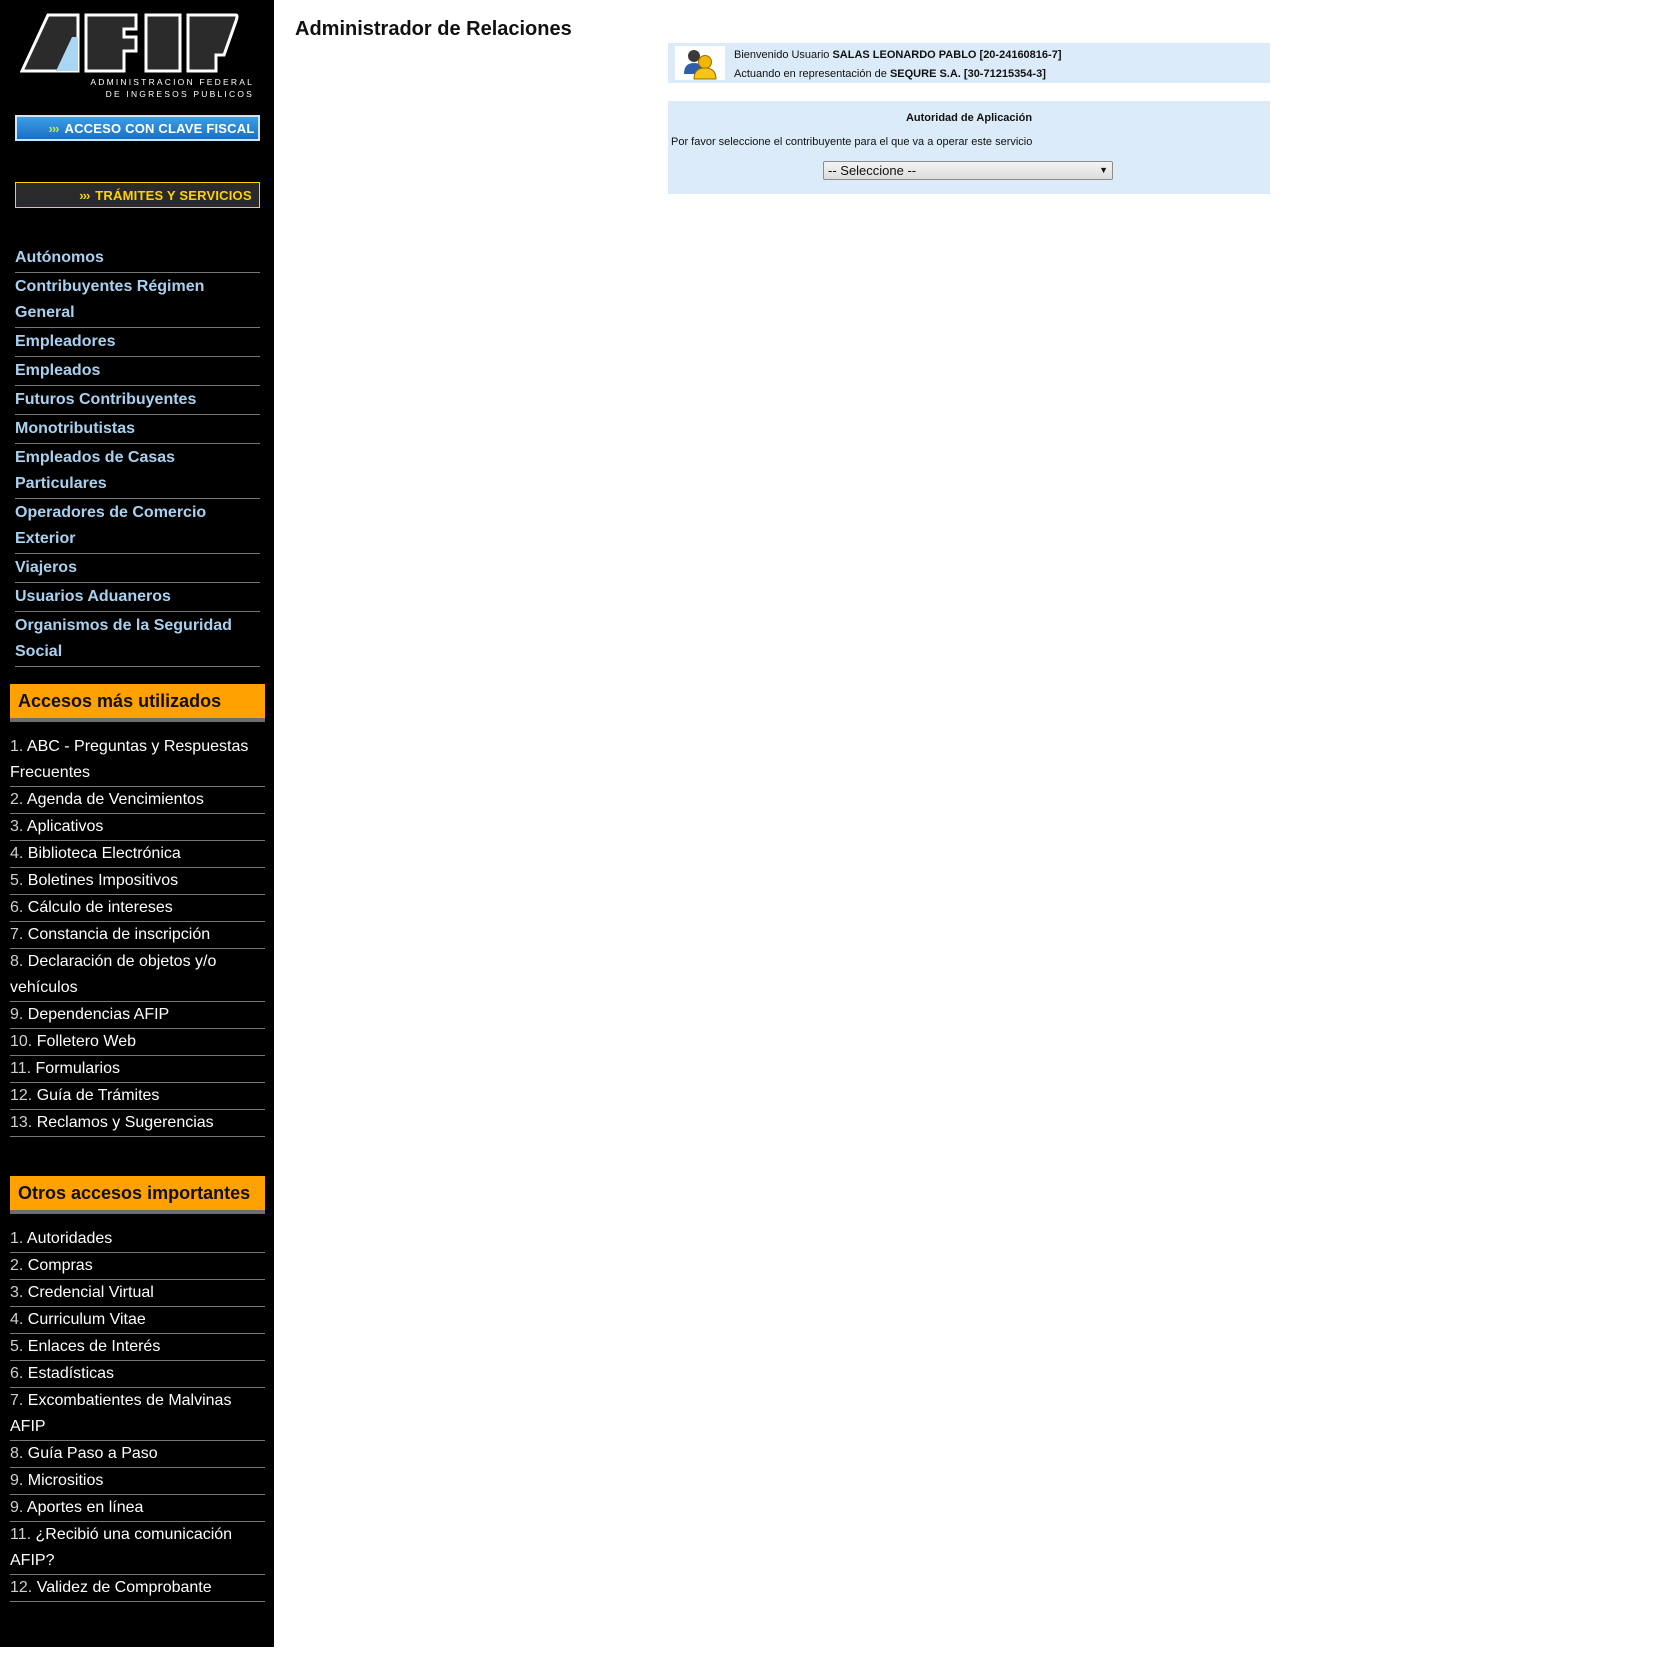 This screenshot has height=1655, width=1665. I want to click on nav-item: Operadores de Comercio Exterior, so click(137, 526).